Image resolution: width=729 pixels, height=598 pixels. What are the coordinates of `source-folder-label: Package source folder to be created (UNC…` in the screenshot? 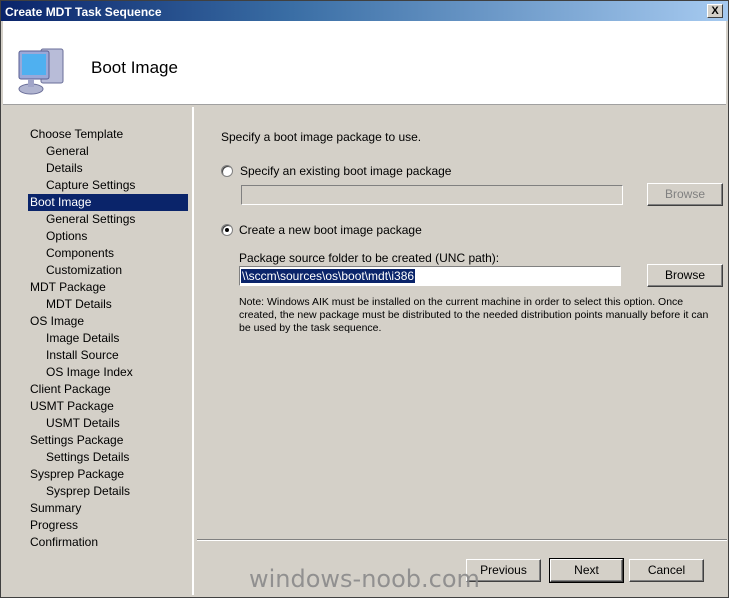 It's located at (369, 258).